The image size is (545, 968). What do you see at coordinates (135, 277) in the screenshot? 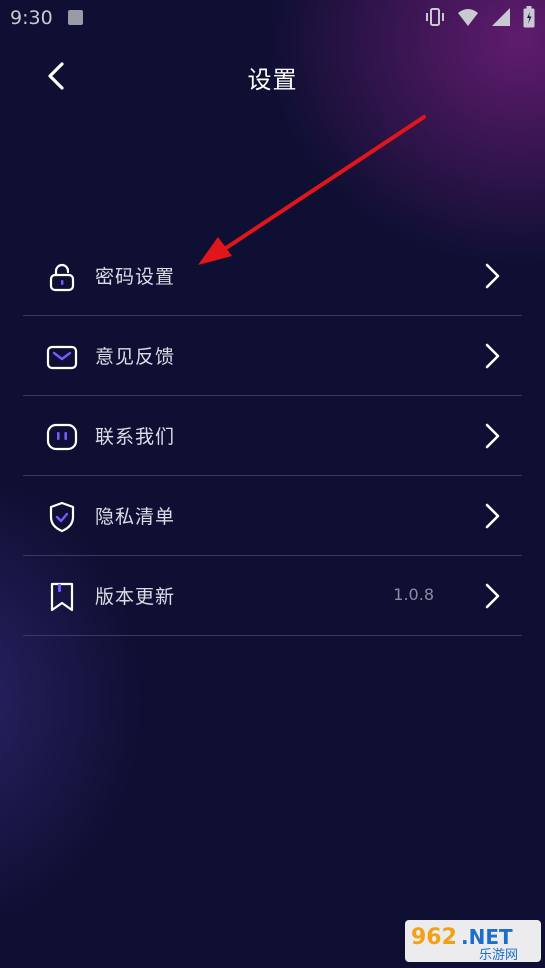
I see `menu-item-label: 密码设置` at bounding box center [135, 277].